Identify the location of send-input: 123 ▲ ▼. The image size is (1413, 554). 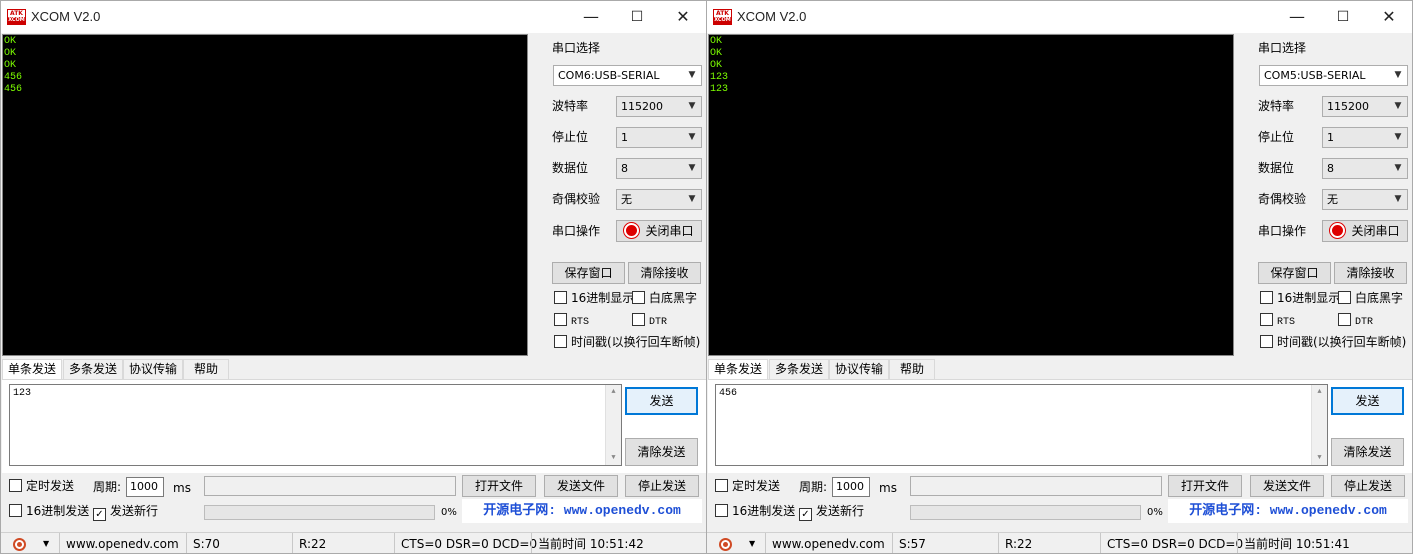
(315, 425).